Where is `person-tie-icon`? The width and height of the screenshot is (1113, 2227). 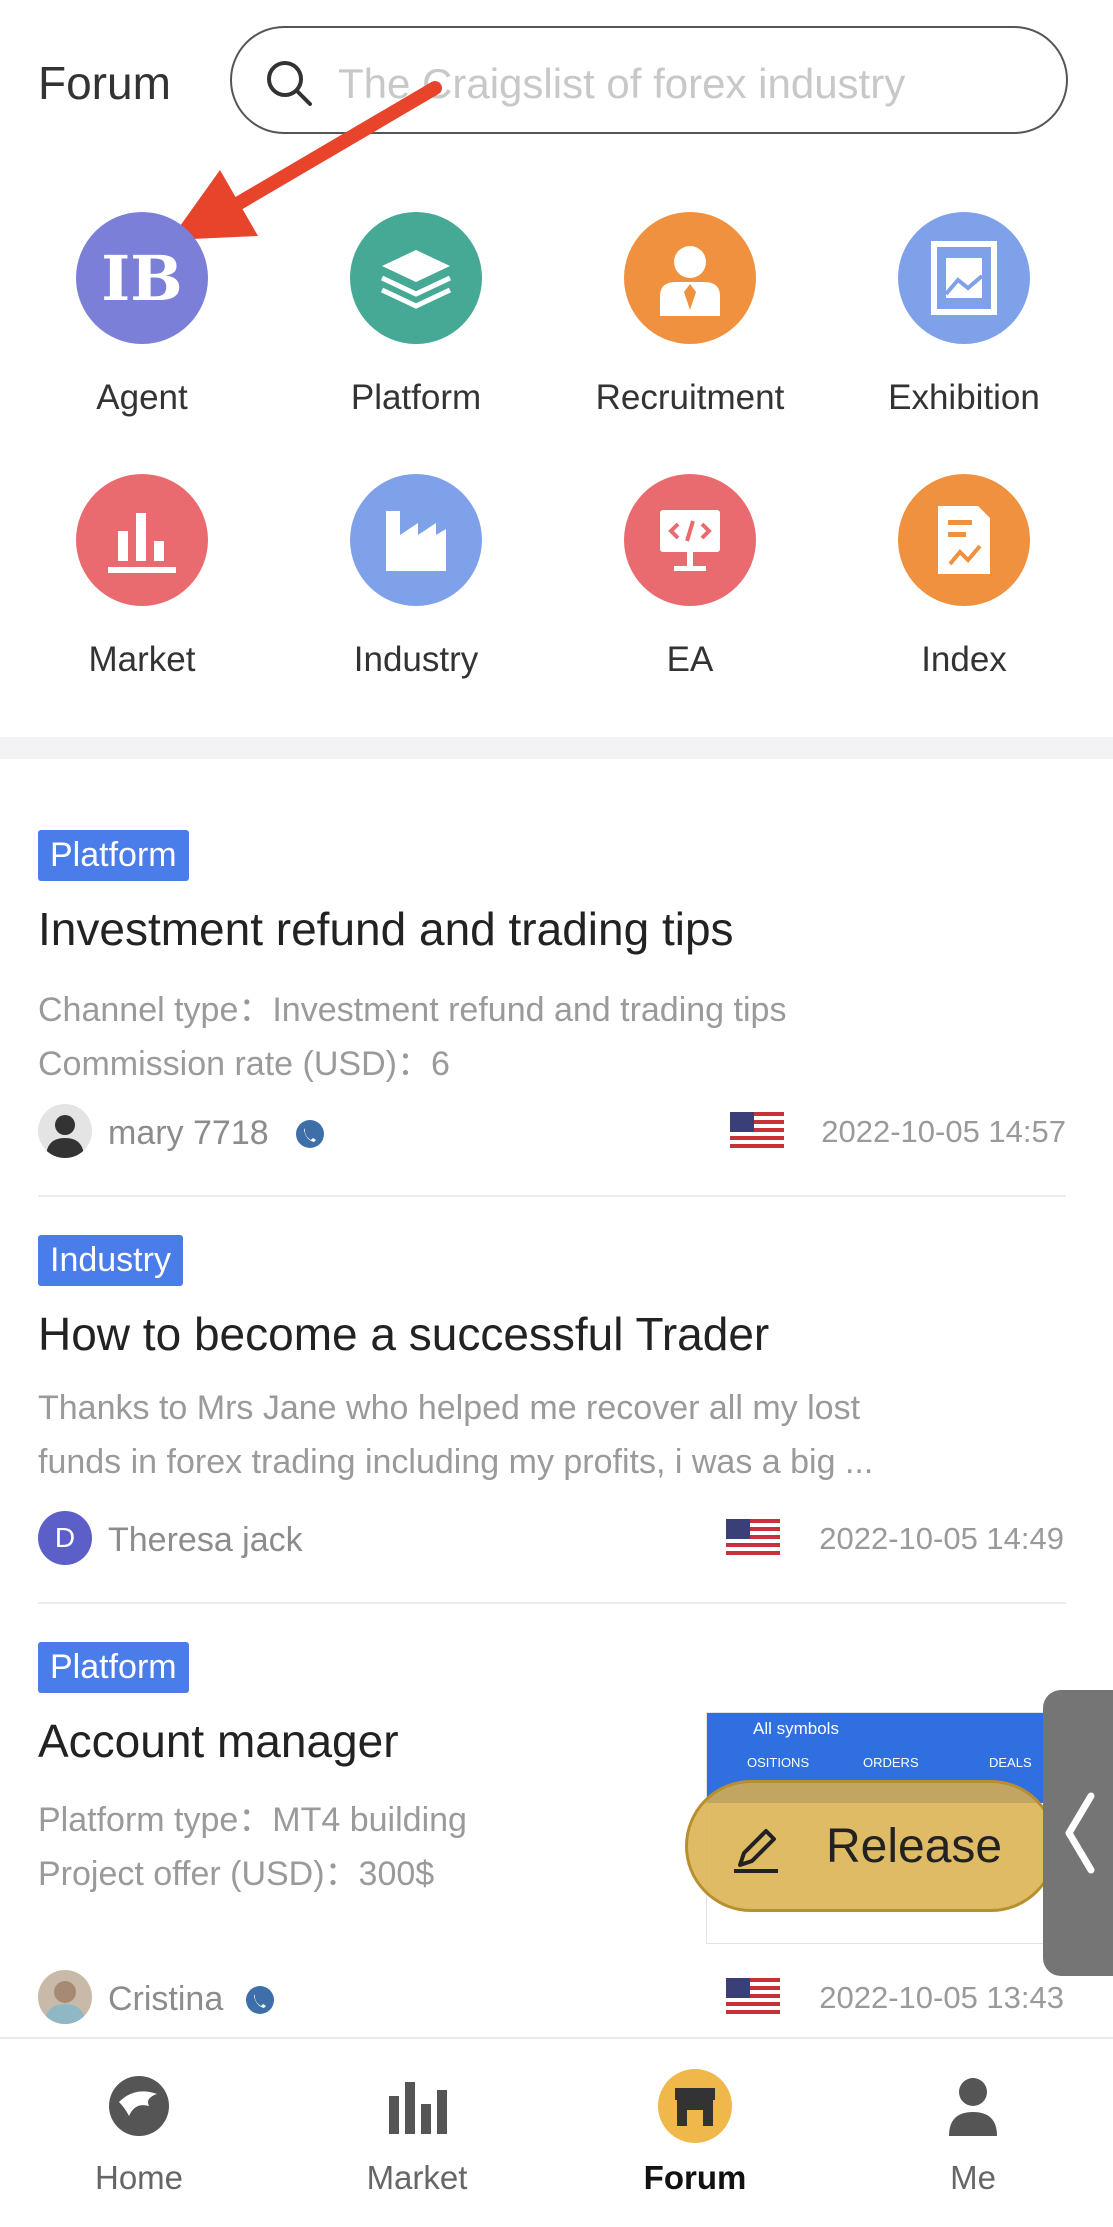
person-tie-icon is located at coordinates (690, 278).